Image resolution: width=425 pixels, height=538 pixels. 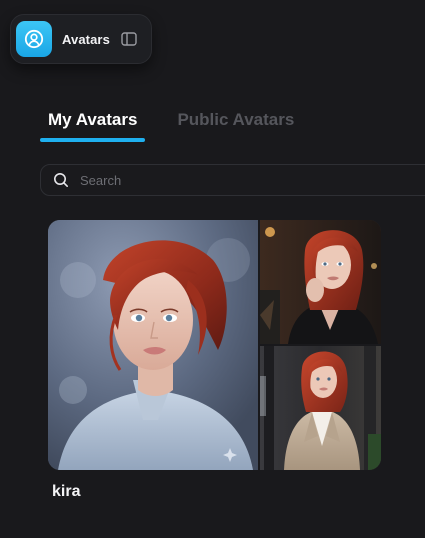 I want to click on search-icon, so click(x=61, y=180).